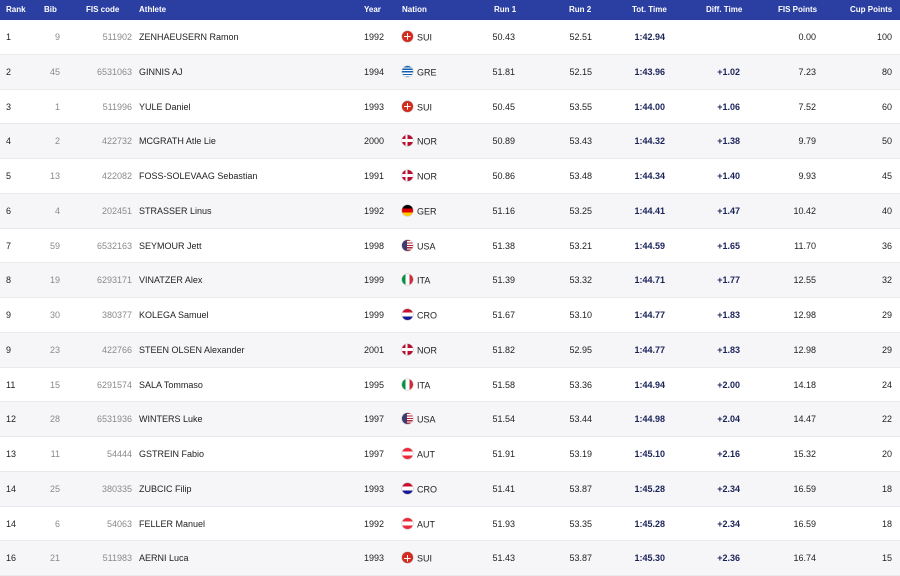  I want to click on nation-cell: ITA, so click(432, 385).